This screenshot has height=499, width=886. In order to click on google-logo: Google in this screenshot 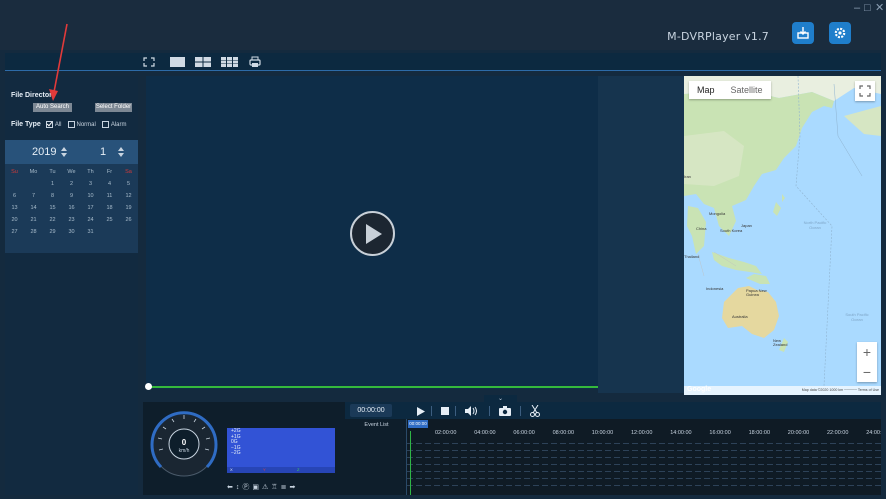, I will do `click(699, 389)`.